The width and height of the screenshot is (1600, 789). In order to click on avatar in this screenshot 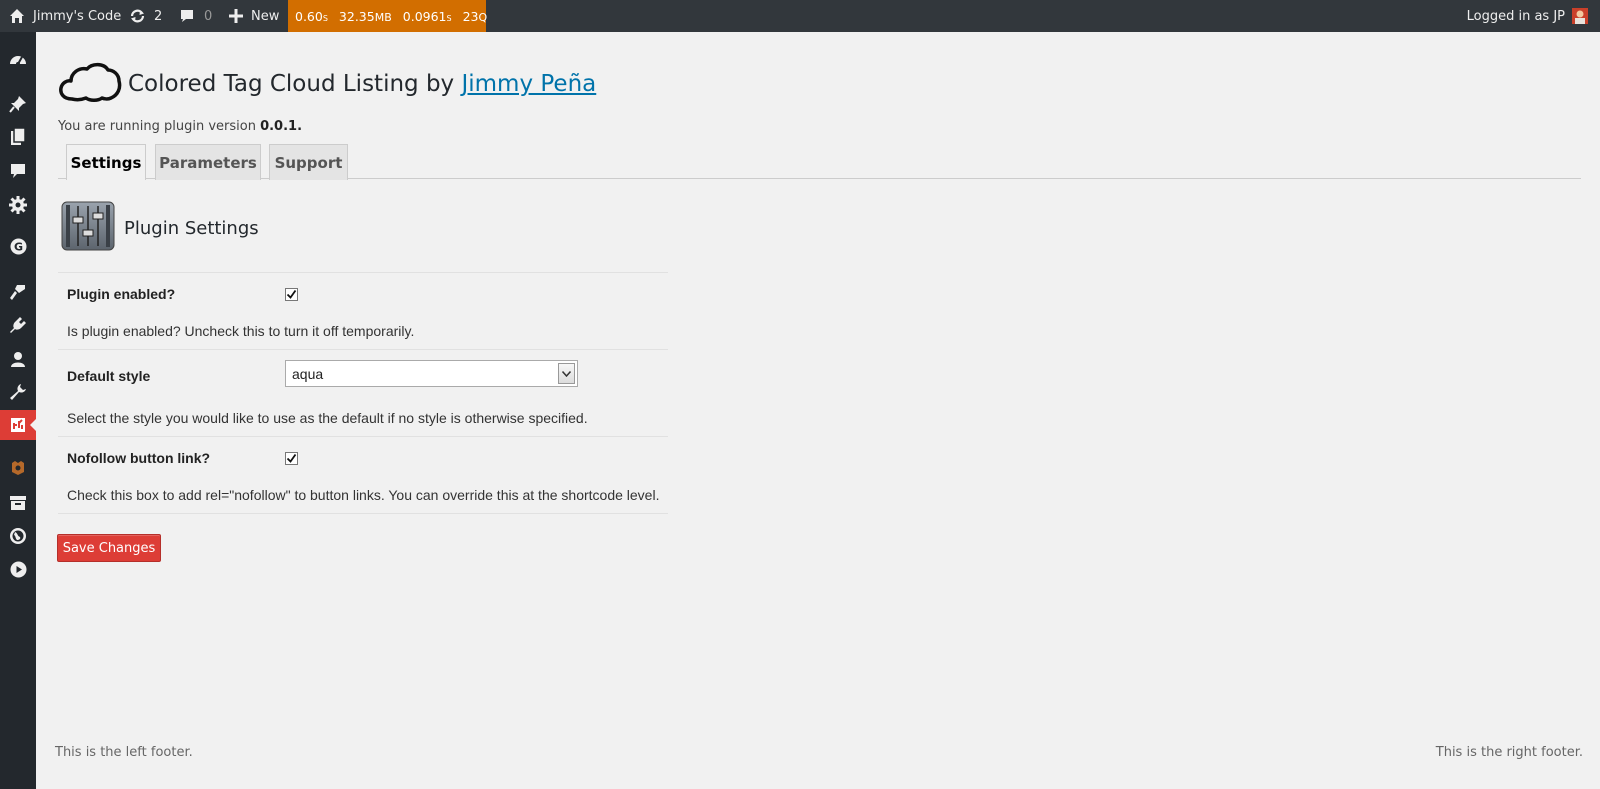, I will do `click(1580, 16)`.